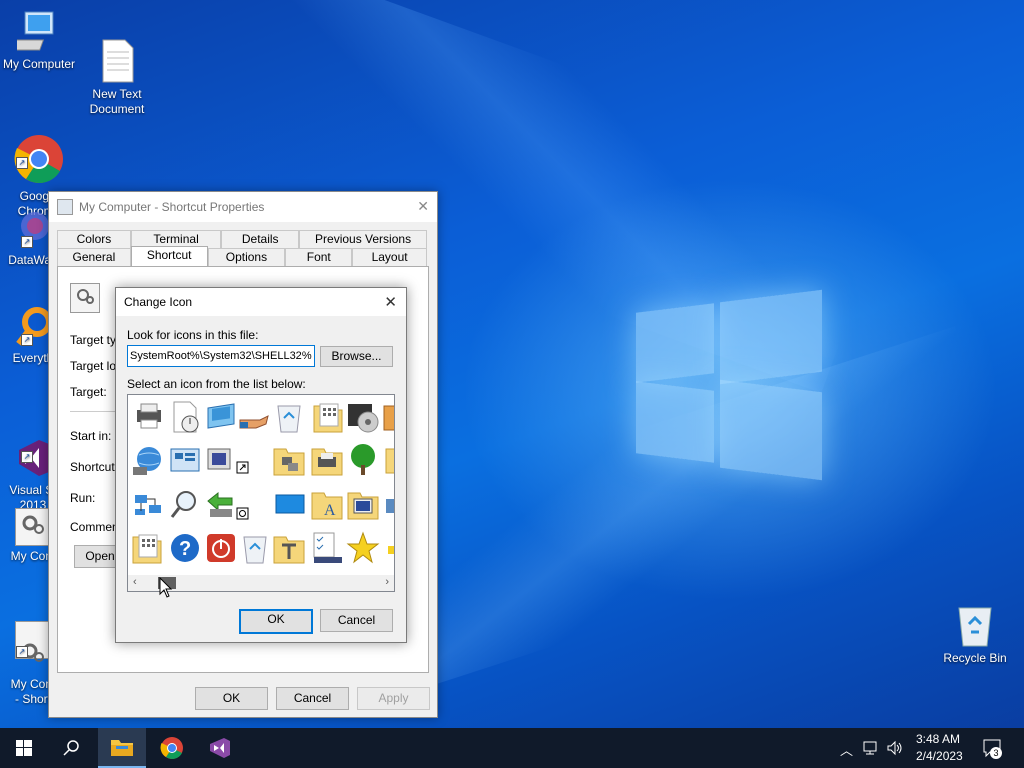 The height and width of the screenshot is (768, 1024). I want to click on desktop-icon-label: Recycle Bin, so click(975, 658).